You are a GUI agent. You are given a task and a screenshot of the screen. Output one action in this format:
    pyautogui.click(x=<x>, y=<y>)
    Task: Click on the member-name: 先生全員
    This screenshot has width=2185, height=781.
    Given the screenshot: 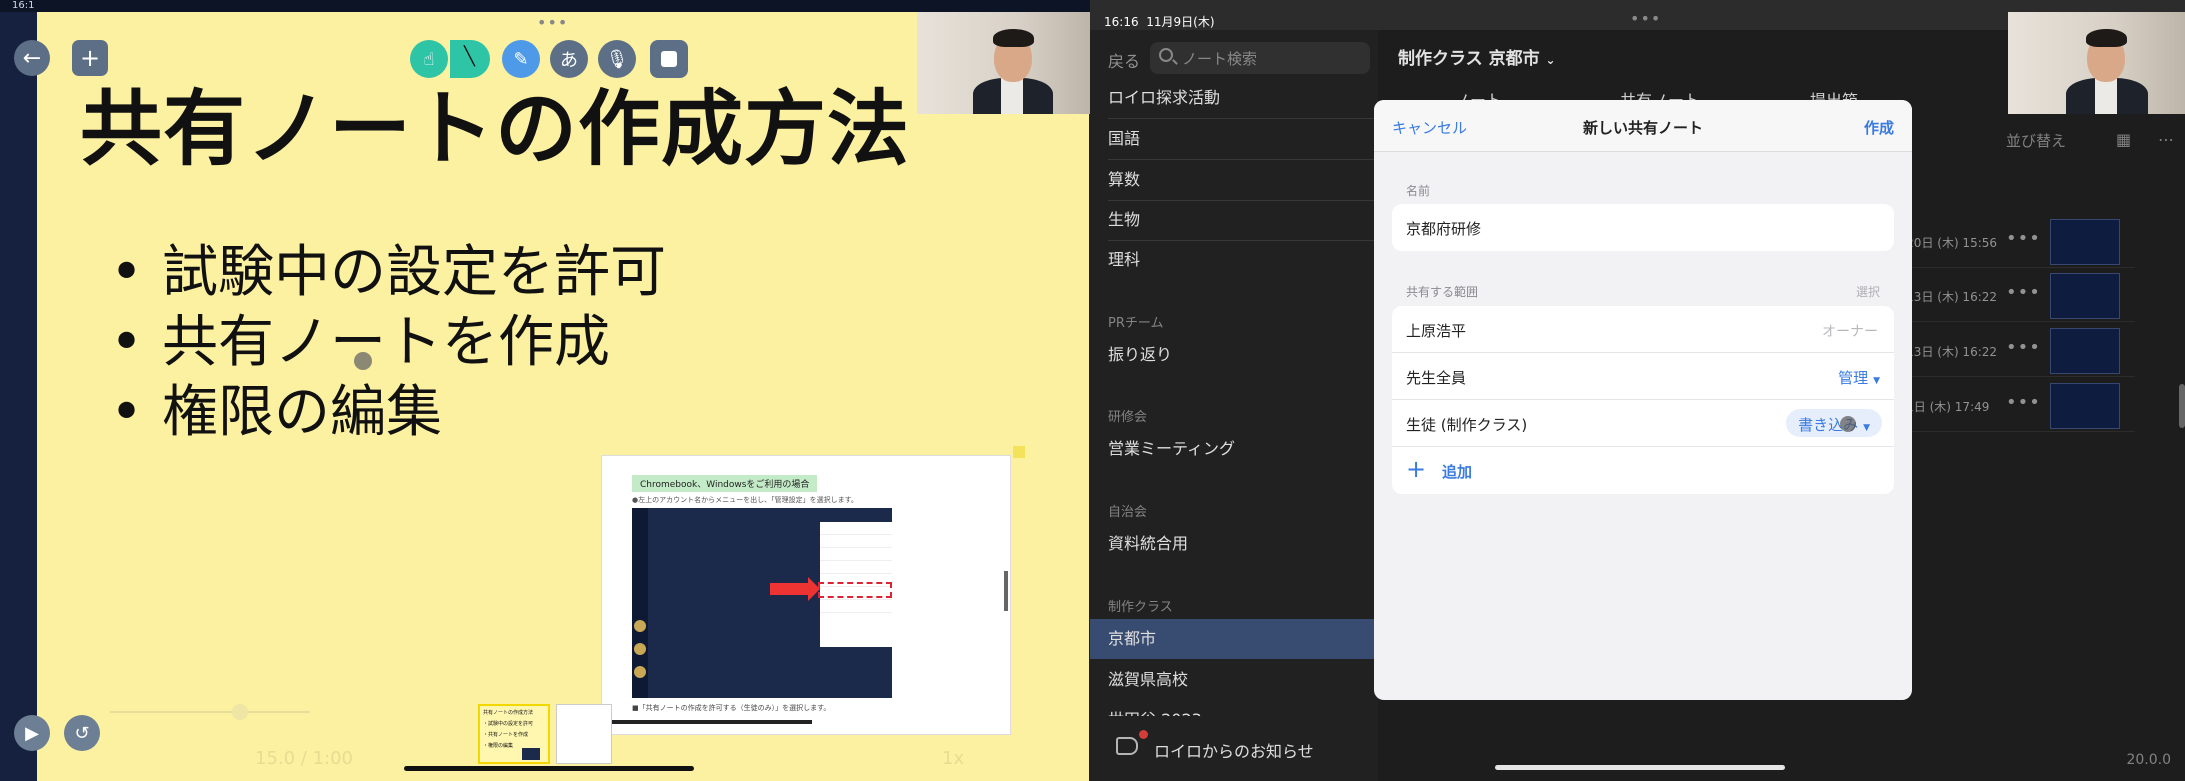 What is the action you would take?
    pyautogui.click(x=1436, y=378)
    